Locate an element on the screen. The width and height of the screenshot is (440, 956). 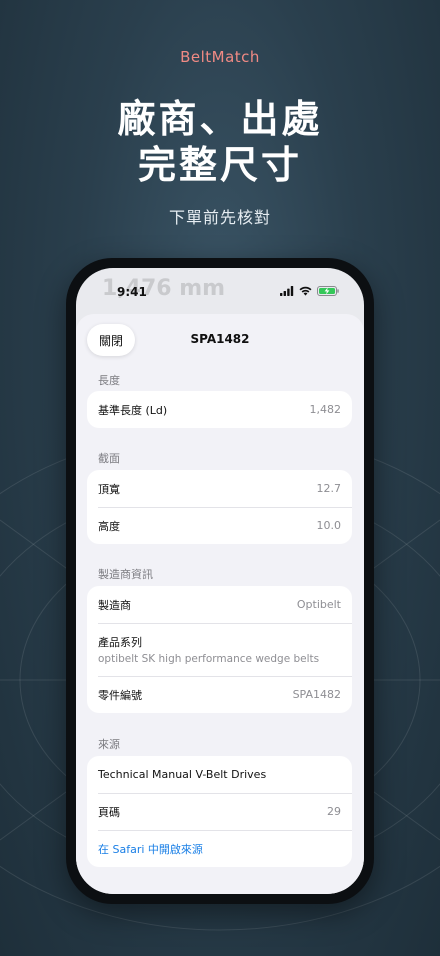
row-value: optibelt SK high performance wedge belts is located at coordinates (209, 659).